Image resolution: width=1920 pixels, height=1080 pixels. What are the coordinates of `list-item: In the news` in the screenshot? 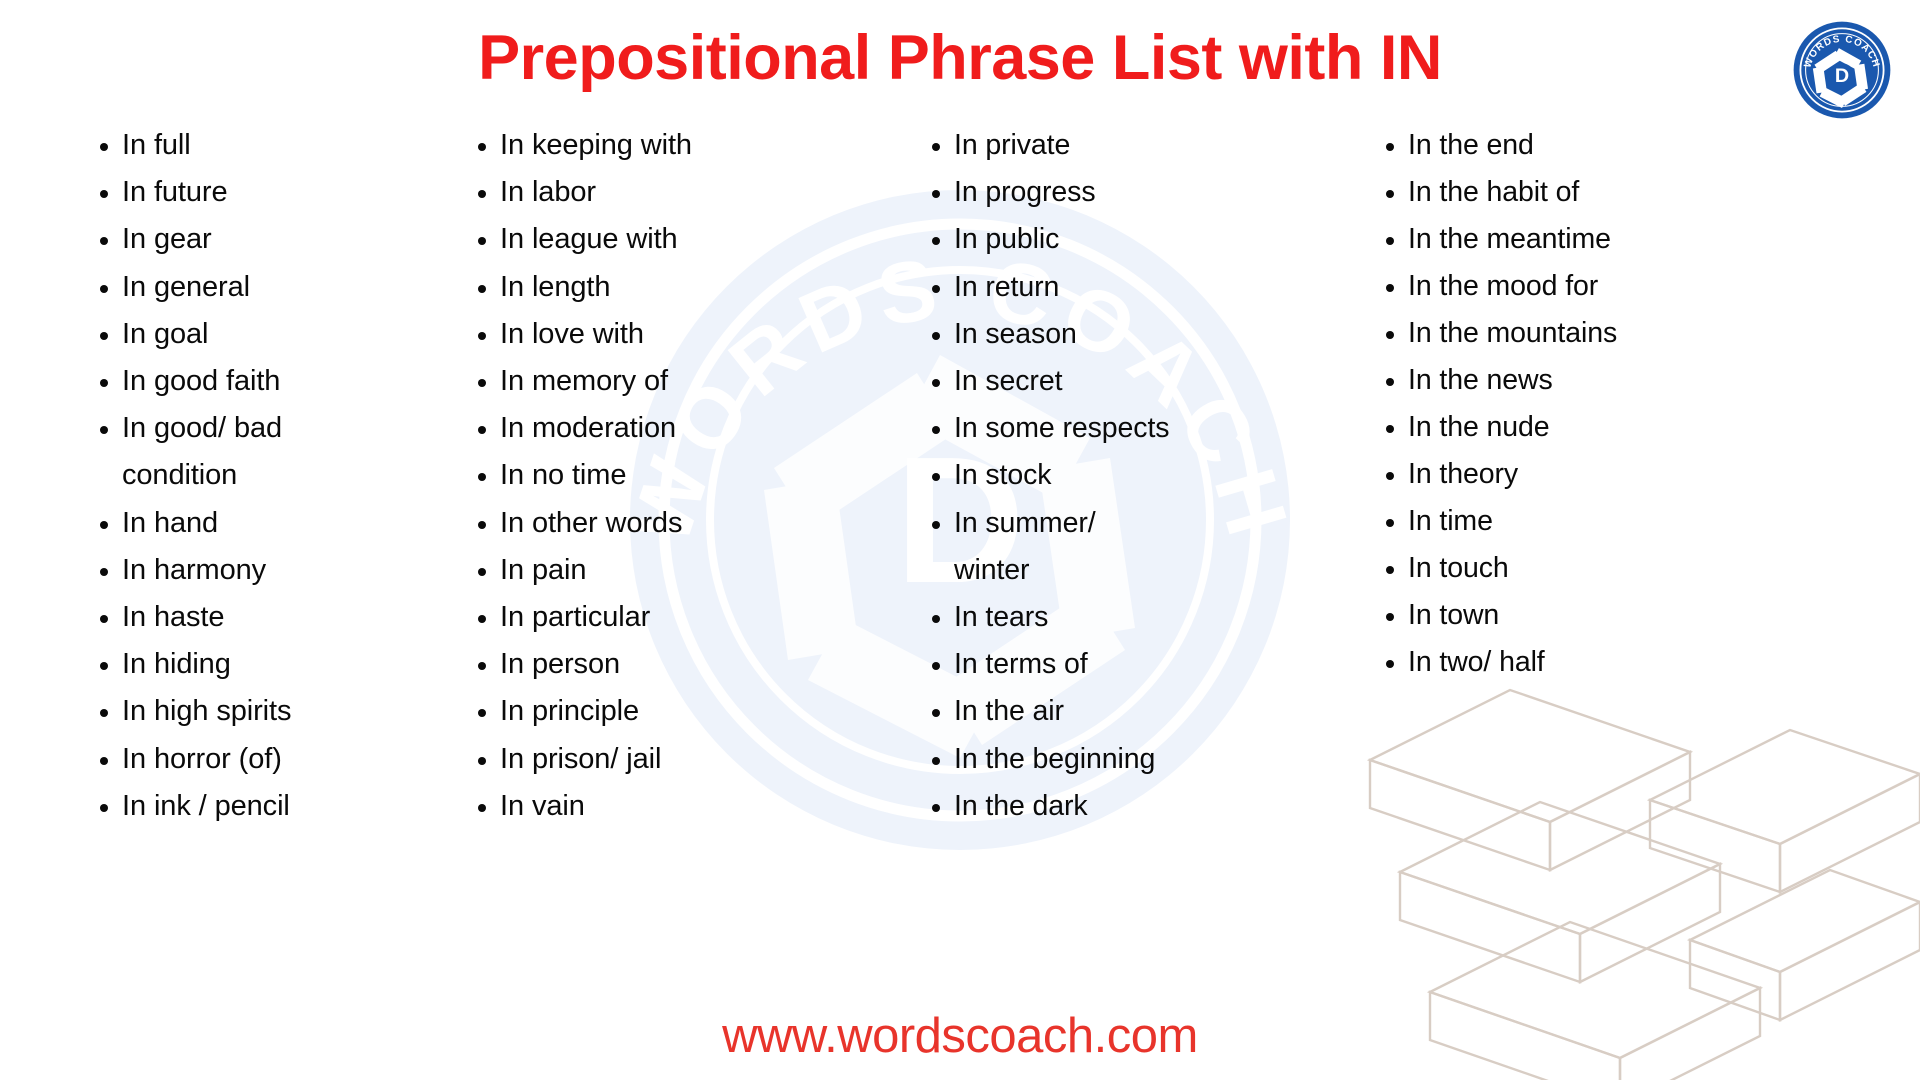 It's located at (1618, 380).